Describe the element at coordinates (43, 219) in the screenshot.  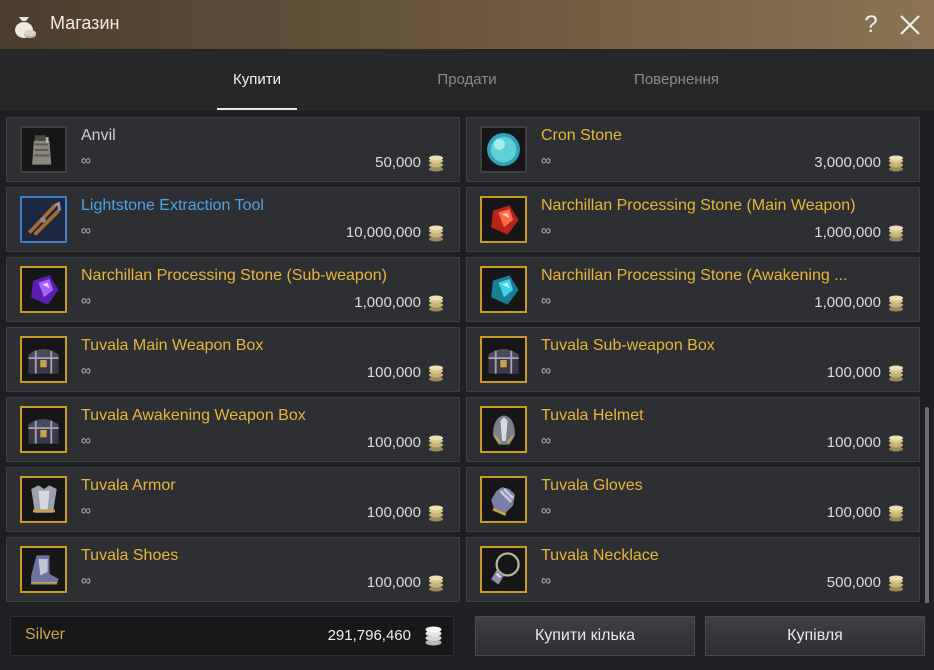
I see `tongs-icon` at that location.